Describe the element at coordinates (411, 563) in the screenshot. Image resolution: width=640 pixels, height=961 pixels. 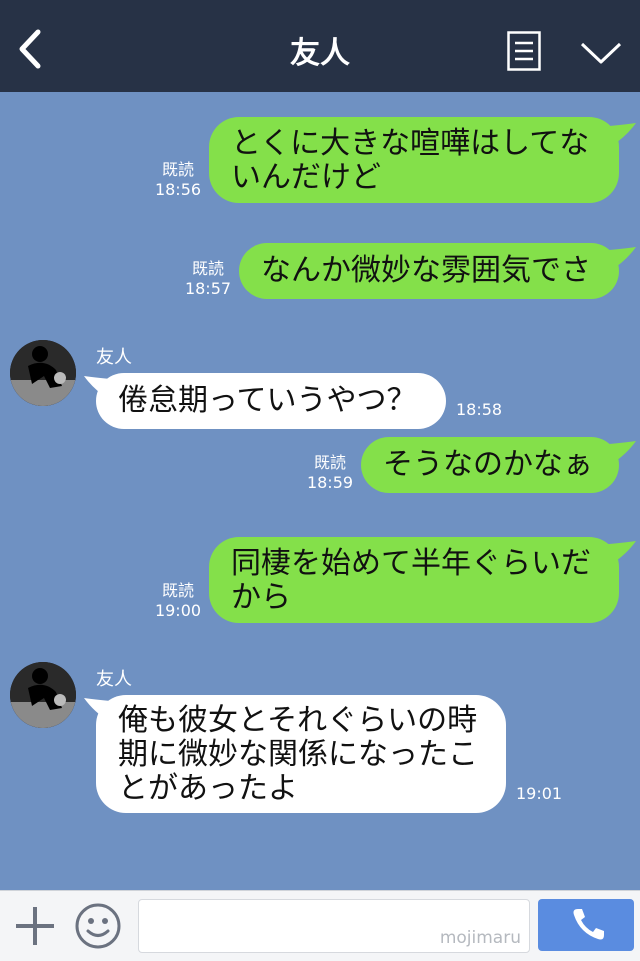
I see `message-text: 同棲を始めて半年ぐらいだ` at that location.